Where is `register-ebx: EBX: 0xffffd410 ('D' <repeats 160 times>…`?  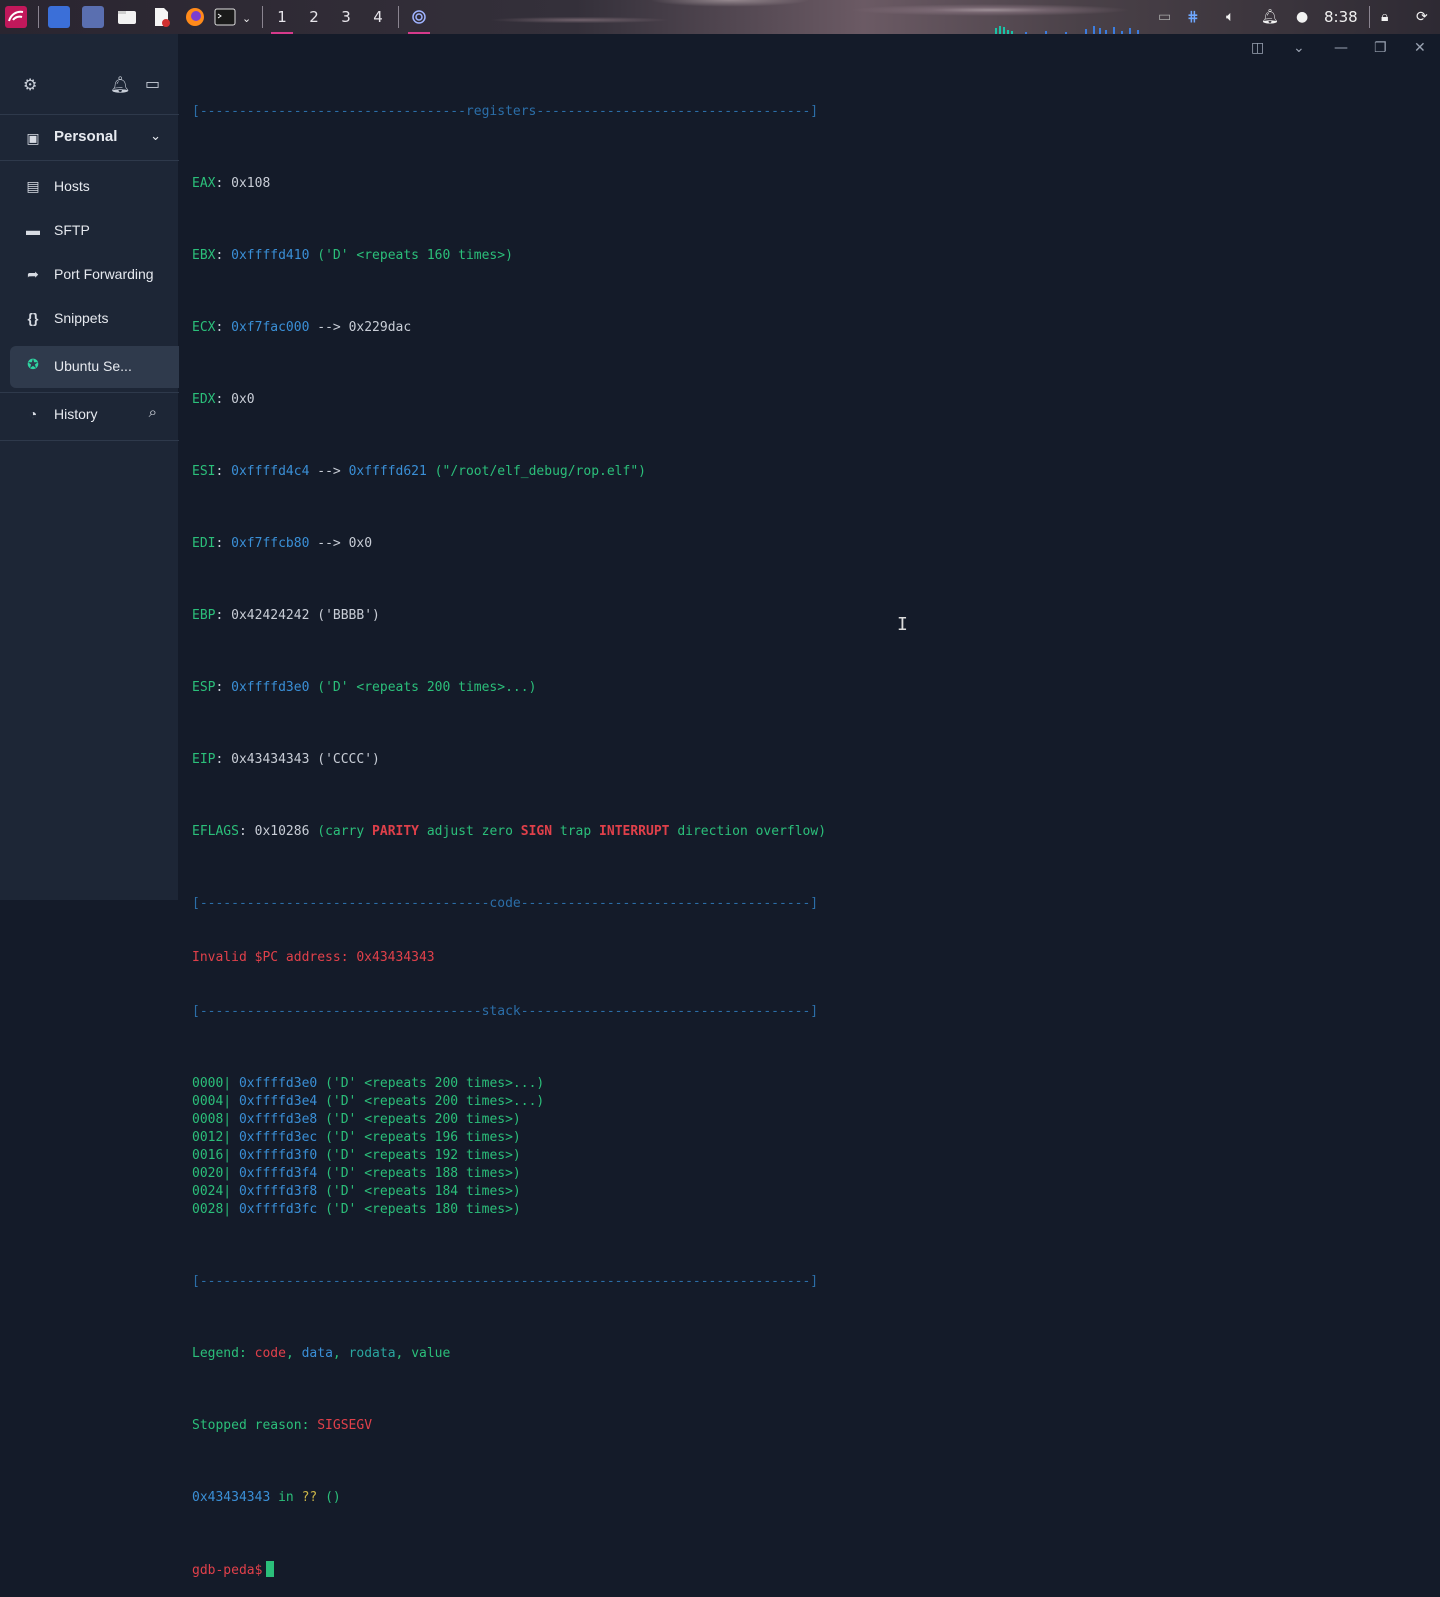
register-ebx: EBX: 0xffffd410 ('D' <repeats 160 times>… is located at coordinates (352, 255).